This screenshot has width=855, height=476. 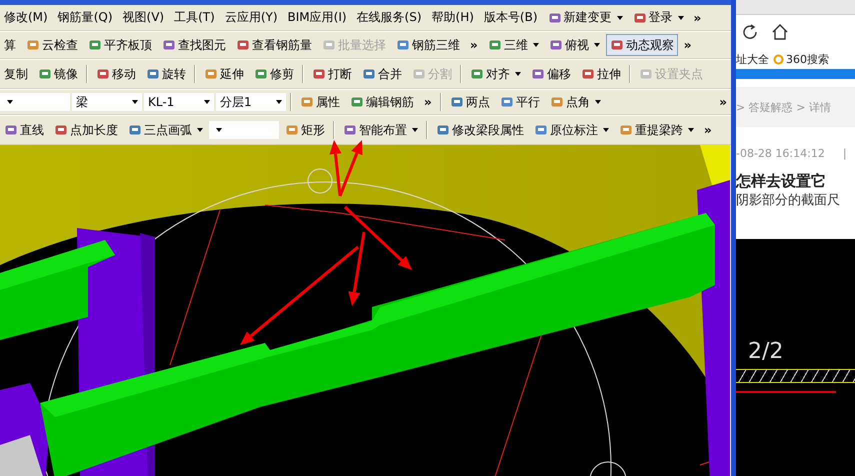 What do you see at coordinates (495, 74) in the screenshot?
I see `dropdown-button: 对齐` at bounding box center [495, 74].